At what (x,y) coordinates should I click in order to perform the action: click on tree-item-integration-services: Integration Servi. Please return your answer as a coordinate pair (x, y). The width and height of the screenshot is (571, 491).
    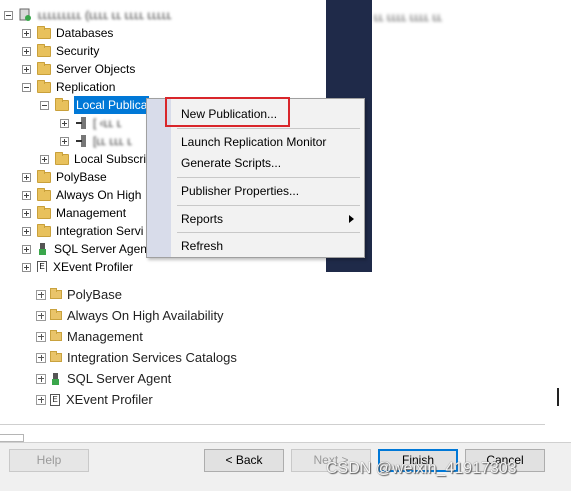
    Looking at the image, I should click on (82, 231).